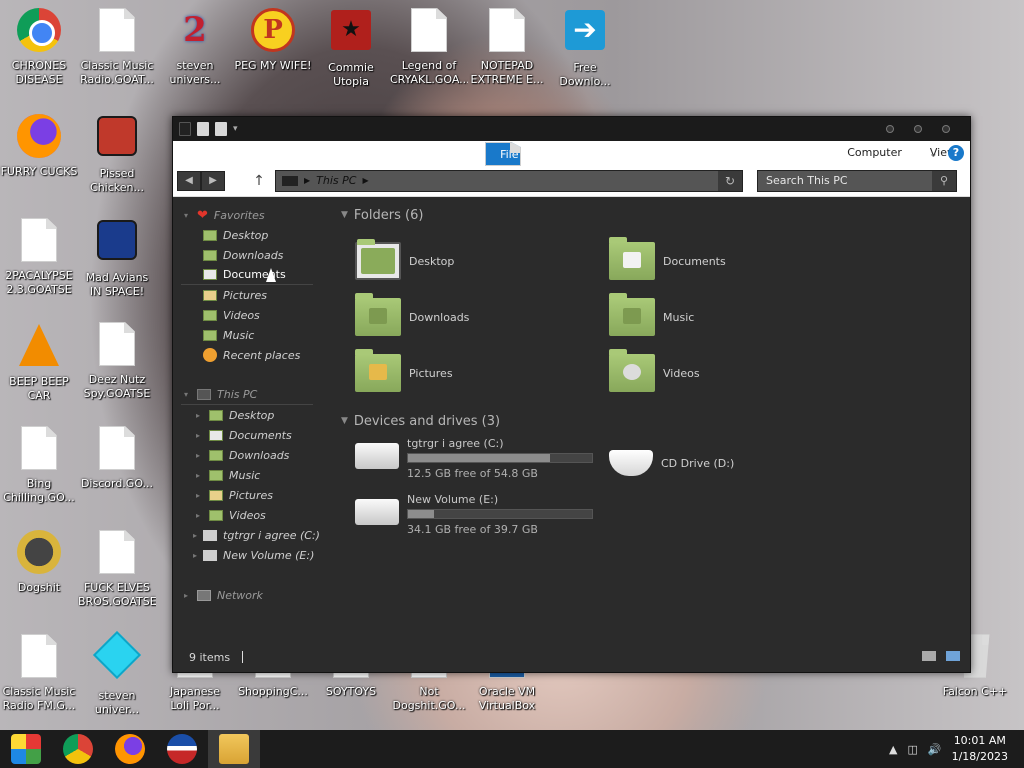  I want to click on drives-section-header: ▼ Devices and drives (3), so click(651, 421).